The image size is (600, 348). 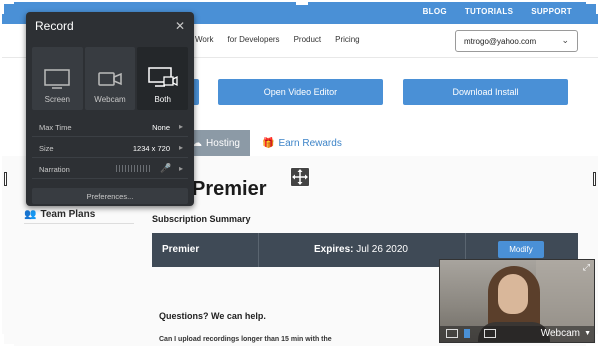 I want to click on webcam-source-label: Webcam, so click(x=560, y=333).